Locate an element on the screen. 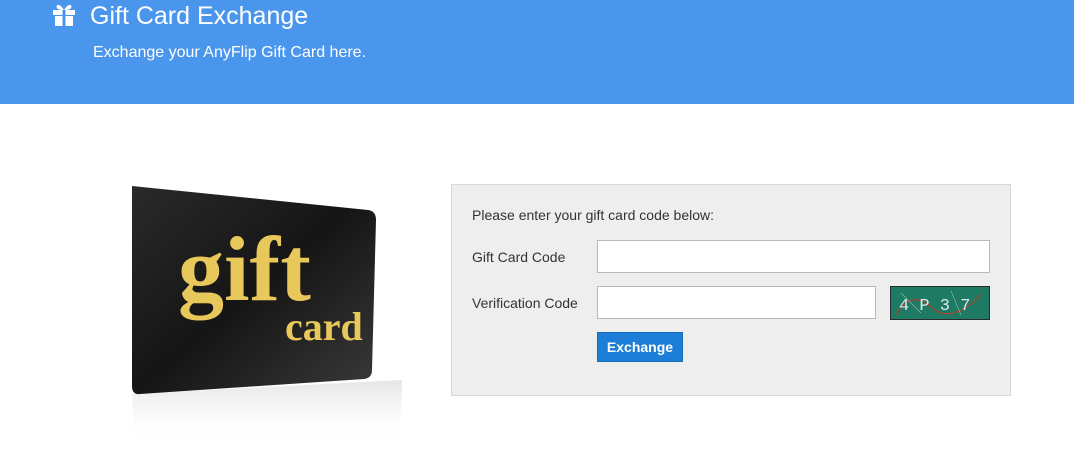 This screenshot has width=1074, height=449. page-title: Gift Card Exchange is located at coordinates (199, 16).